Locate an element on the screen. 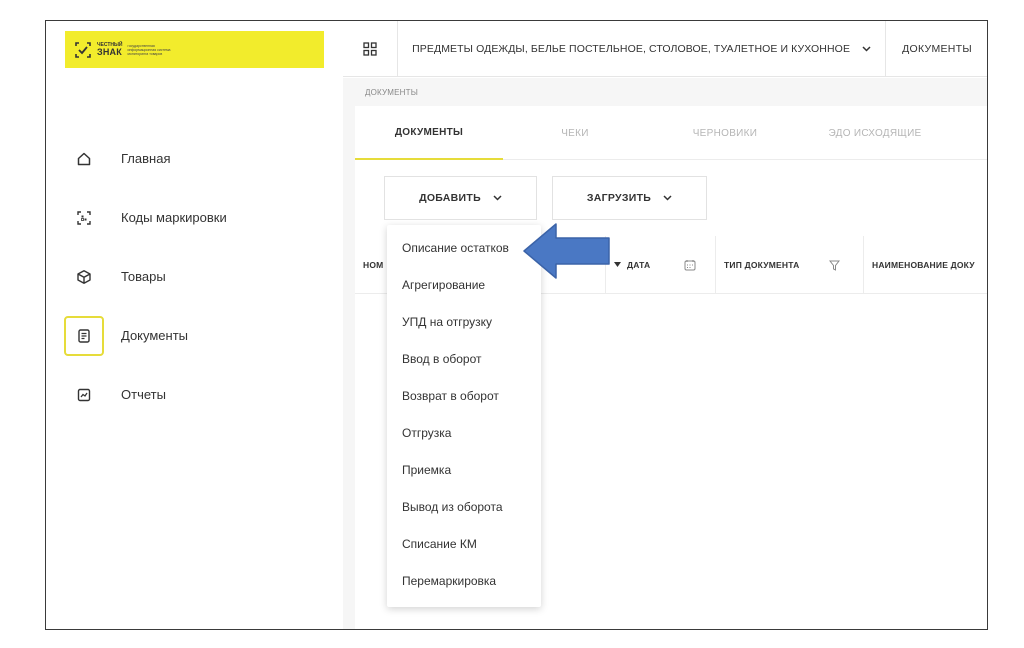 The image size is (1024, 648). pointer-arrow-icon is located at coordinates (566, 251).